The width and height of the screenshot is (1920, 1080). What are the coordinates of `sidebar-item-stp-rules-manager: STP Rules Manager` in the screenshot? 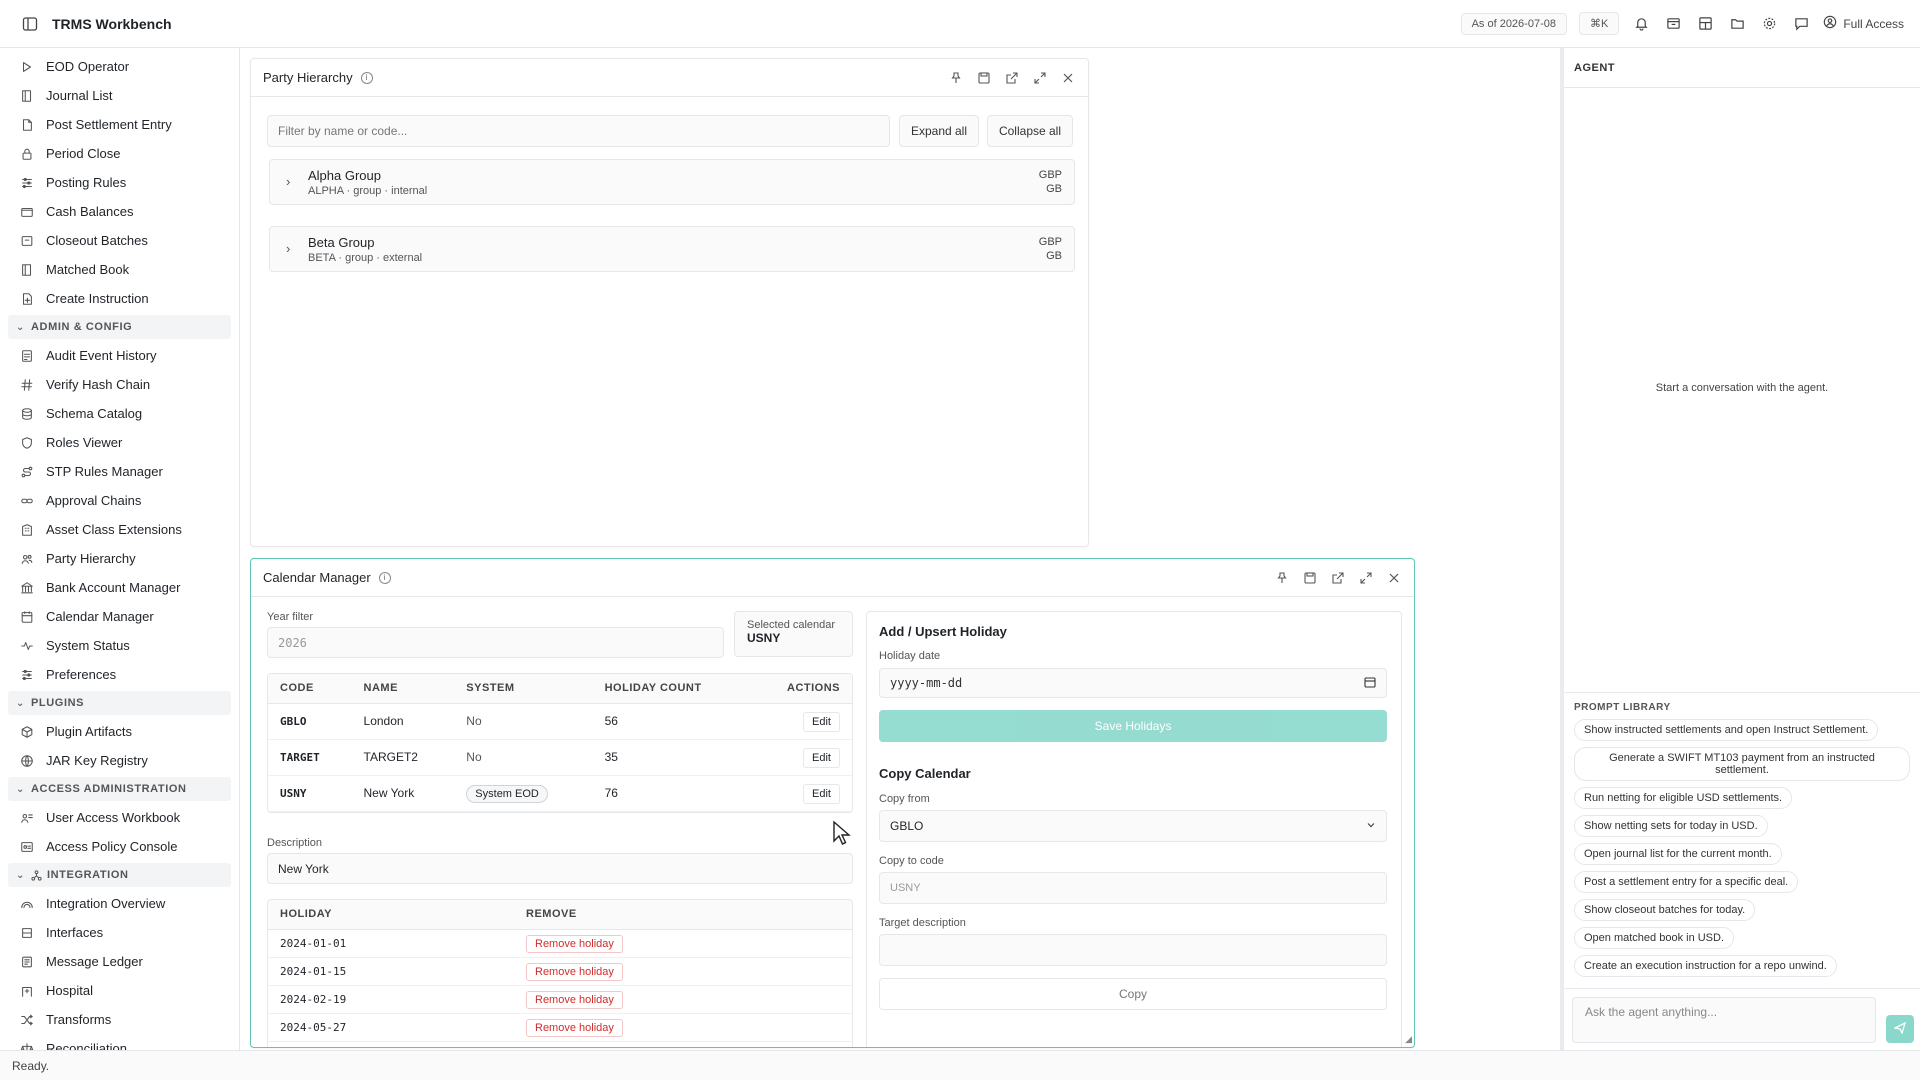 It's located at (119, 471).